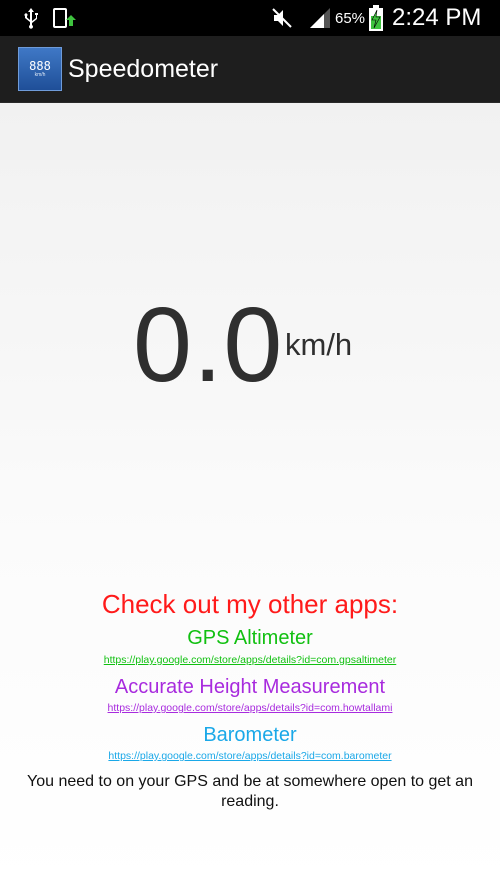 Image resolution: width=500 pixels, height=889 pixels. Describe the element at coordinates (376, 18) in the screenshot. I see `battery-charging-icon` at that location.